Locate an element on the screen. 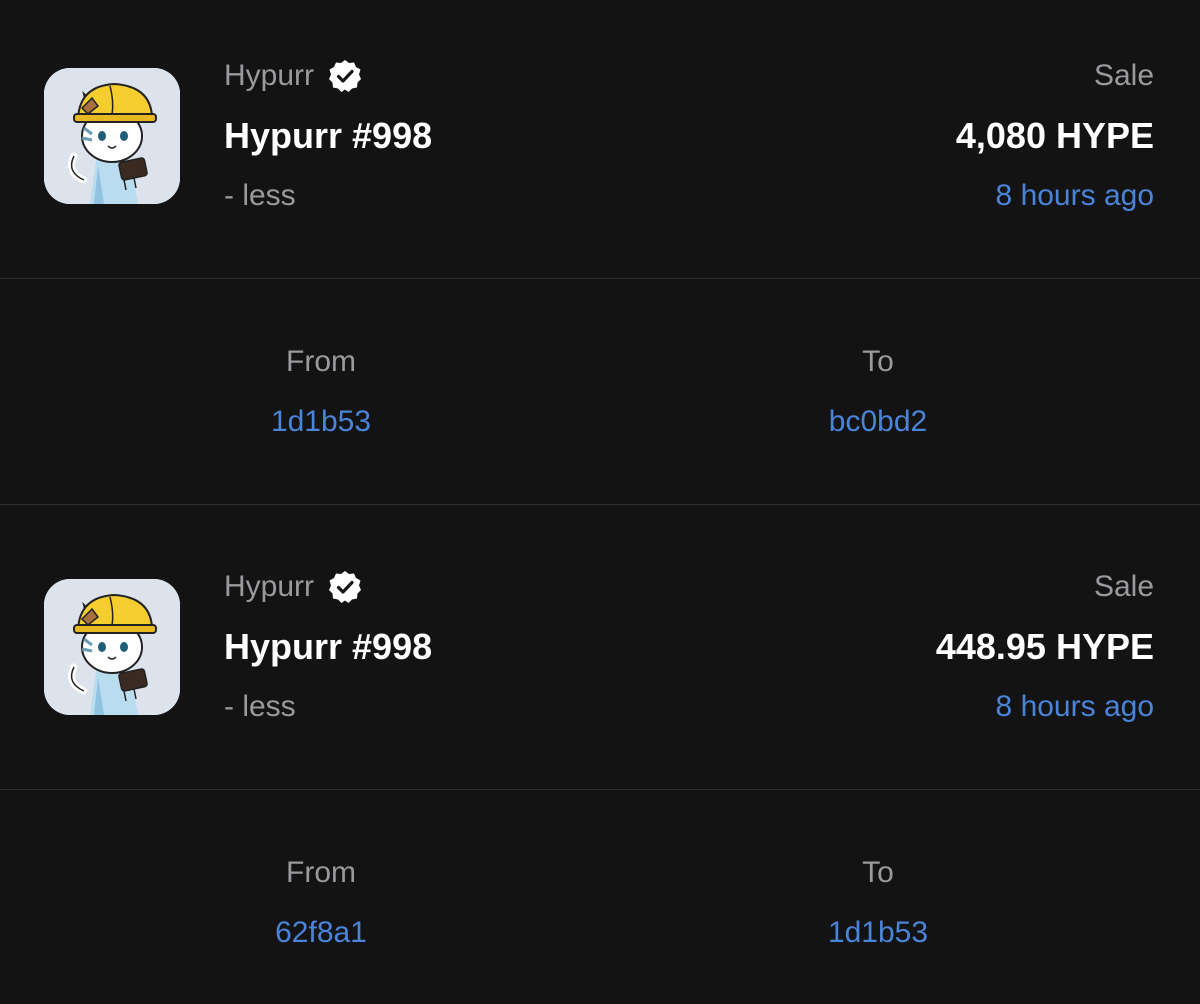 The width and height of the screenshot is (1200, 1004). from-address-link: 62f8a1 is located at coordinates (321, 933).